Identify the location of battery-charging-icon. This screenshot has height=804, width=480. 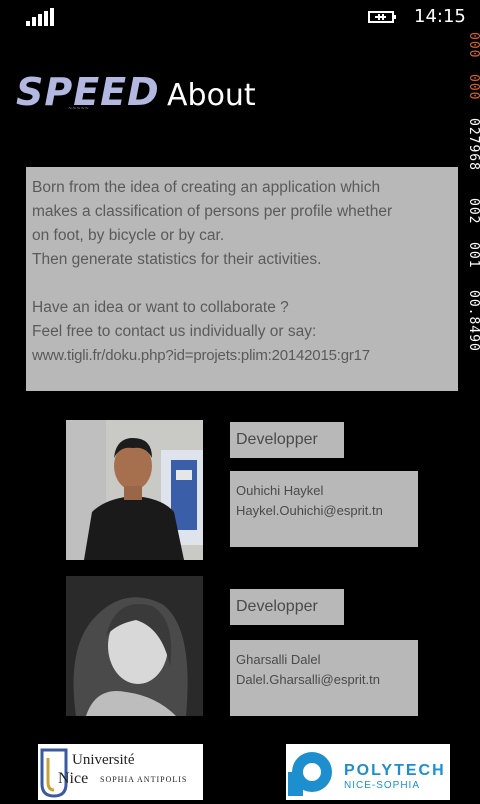
(383, 16).